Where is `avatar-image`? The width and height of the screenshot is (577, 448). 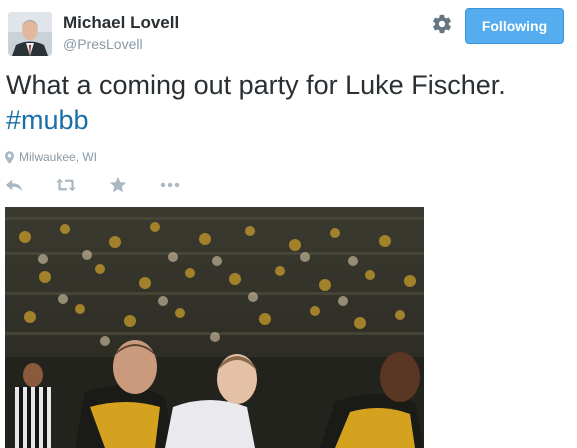
avatar-image is located at coordinates (30, 34).